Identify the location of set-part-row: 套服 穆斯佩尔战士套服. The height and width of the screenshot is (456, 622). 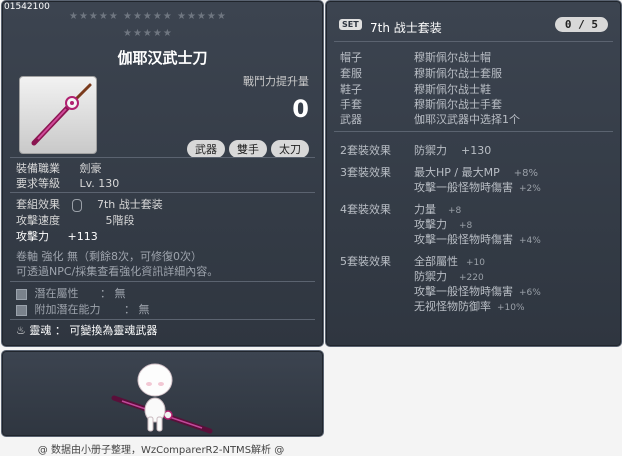
(421, 73).